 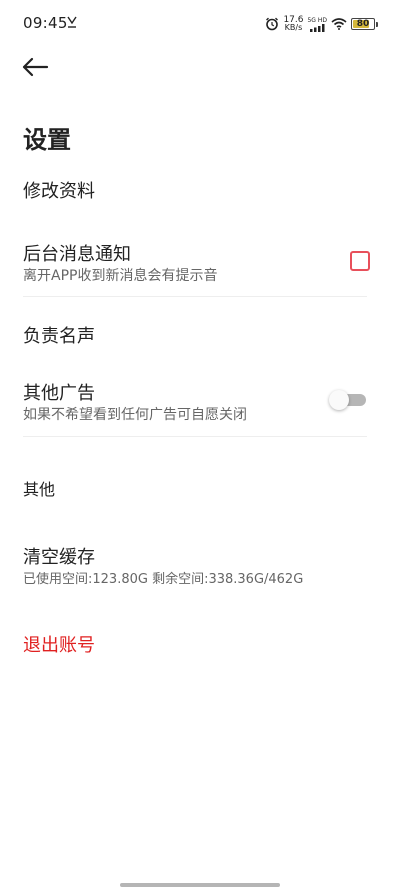 What do you see at coordinates (59, 556) in the screenshot?
I see `clear-cache-item: 清空缓存` at bounding box center [59, 556].